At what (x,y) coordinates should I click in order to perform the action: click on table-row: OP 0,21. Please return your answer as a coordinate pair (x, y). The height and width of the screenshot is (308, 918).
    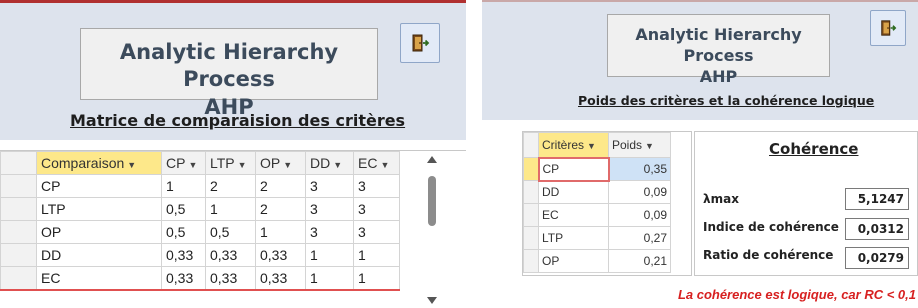
    Looking at the image, I should click on (597, 261).